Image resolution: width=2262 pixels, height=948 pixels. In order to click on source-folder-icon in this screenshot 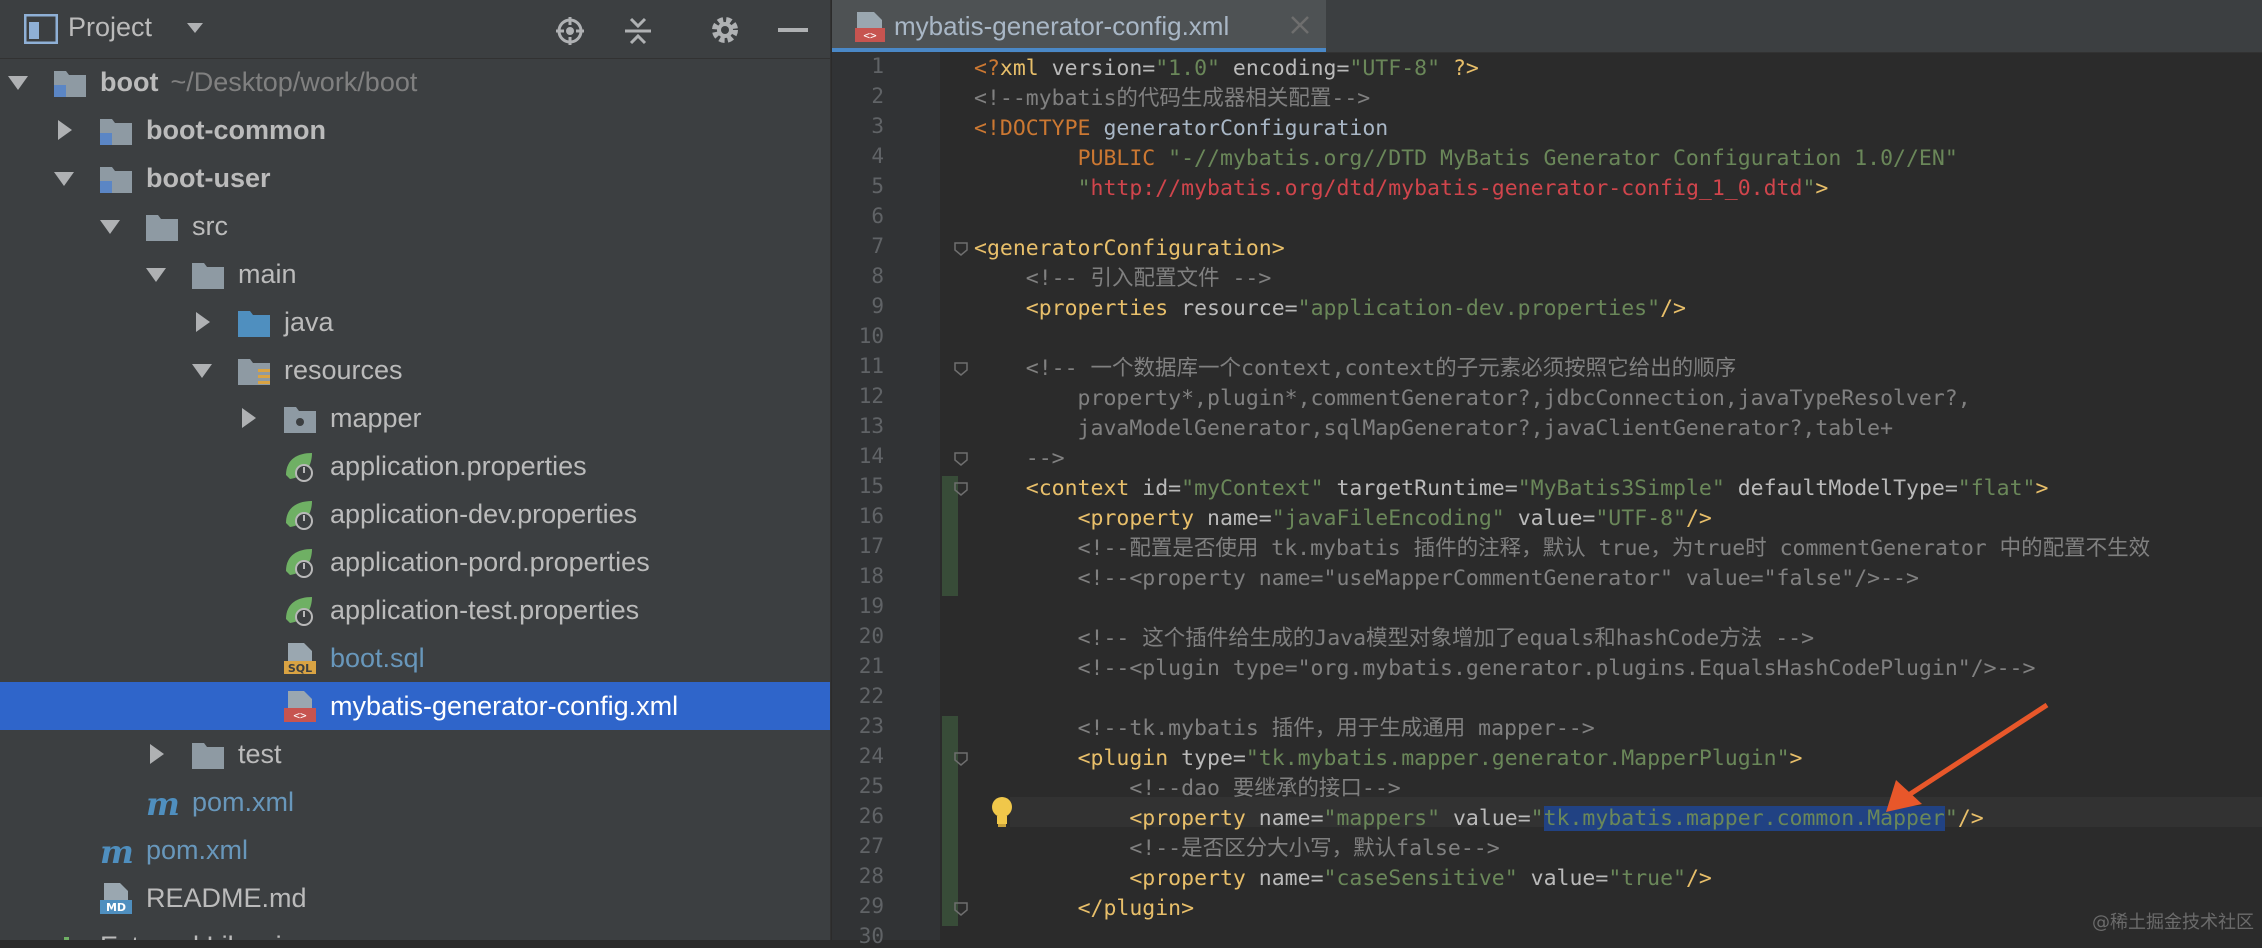, I will do `click(254, 324)`.